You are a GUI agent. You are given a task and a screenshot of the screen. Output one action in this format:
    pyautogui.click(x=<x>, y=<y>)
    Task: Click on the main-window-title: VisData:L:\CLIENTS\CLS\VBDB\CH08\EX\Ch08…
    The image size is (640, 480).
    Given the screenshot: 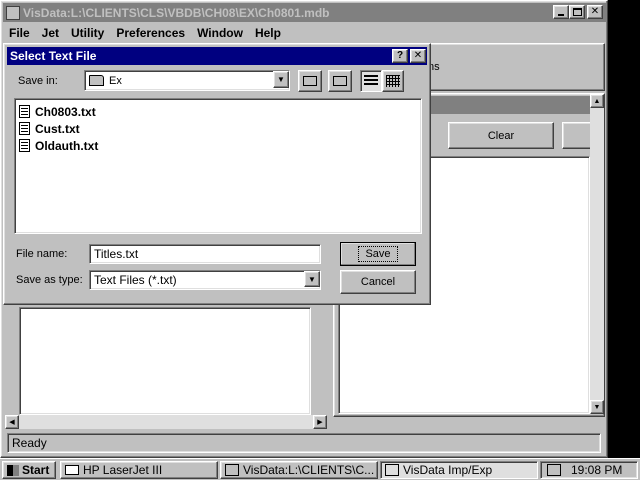 What is the action you would take?
    pyautogui.click(x=176, y=12)
    